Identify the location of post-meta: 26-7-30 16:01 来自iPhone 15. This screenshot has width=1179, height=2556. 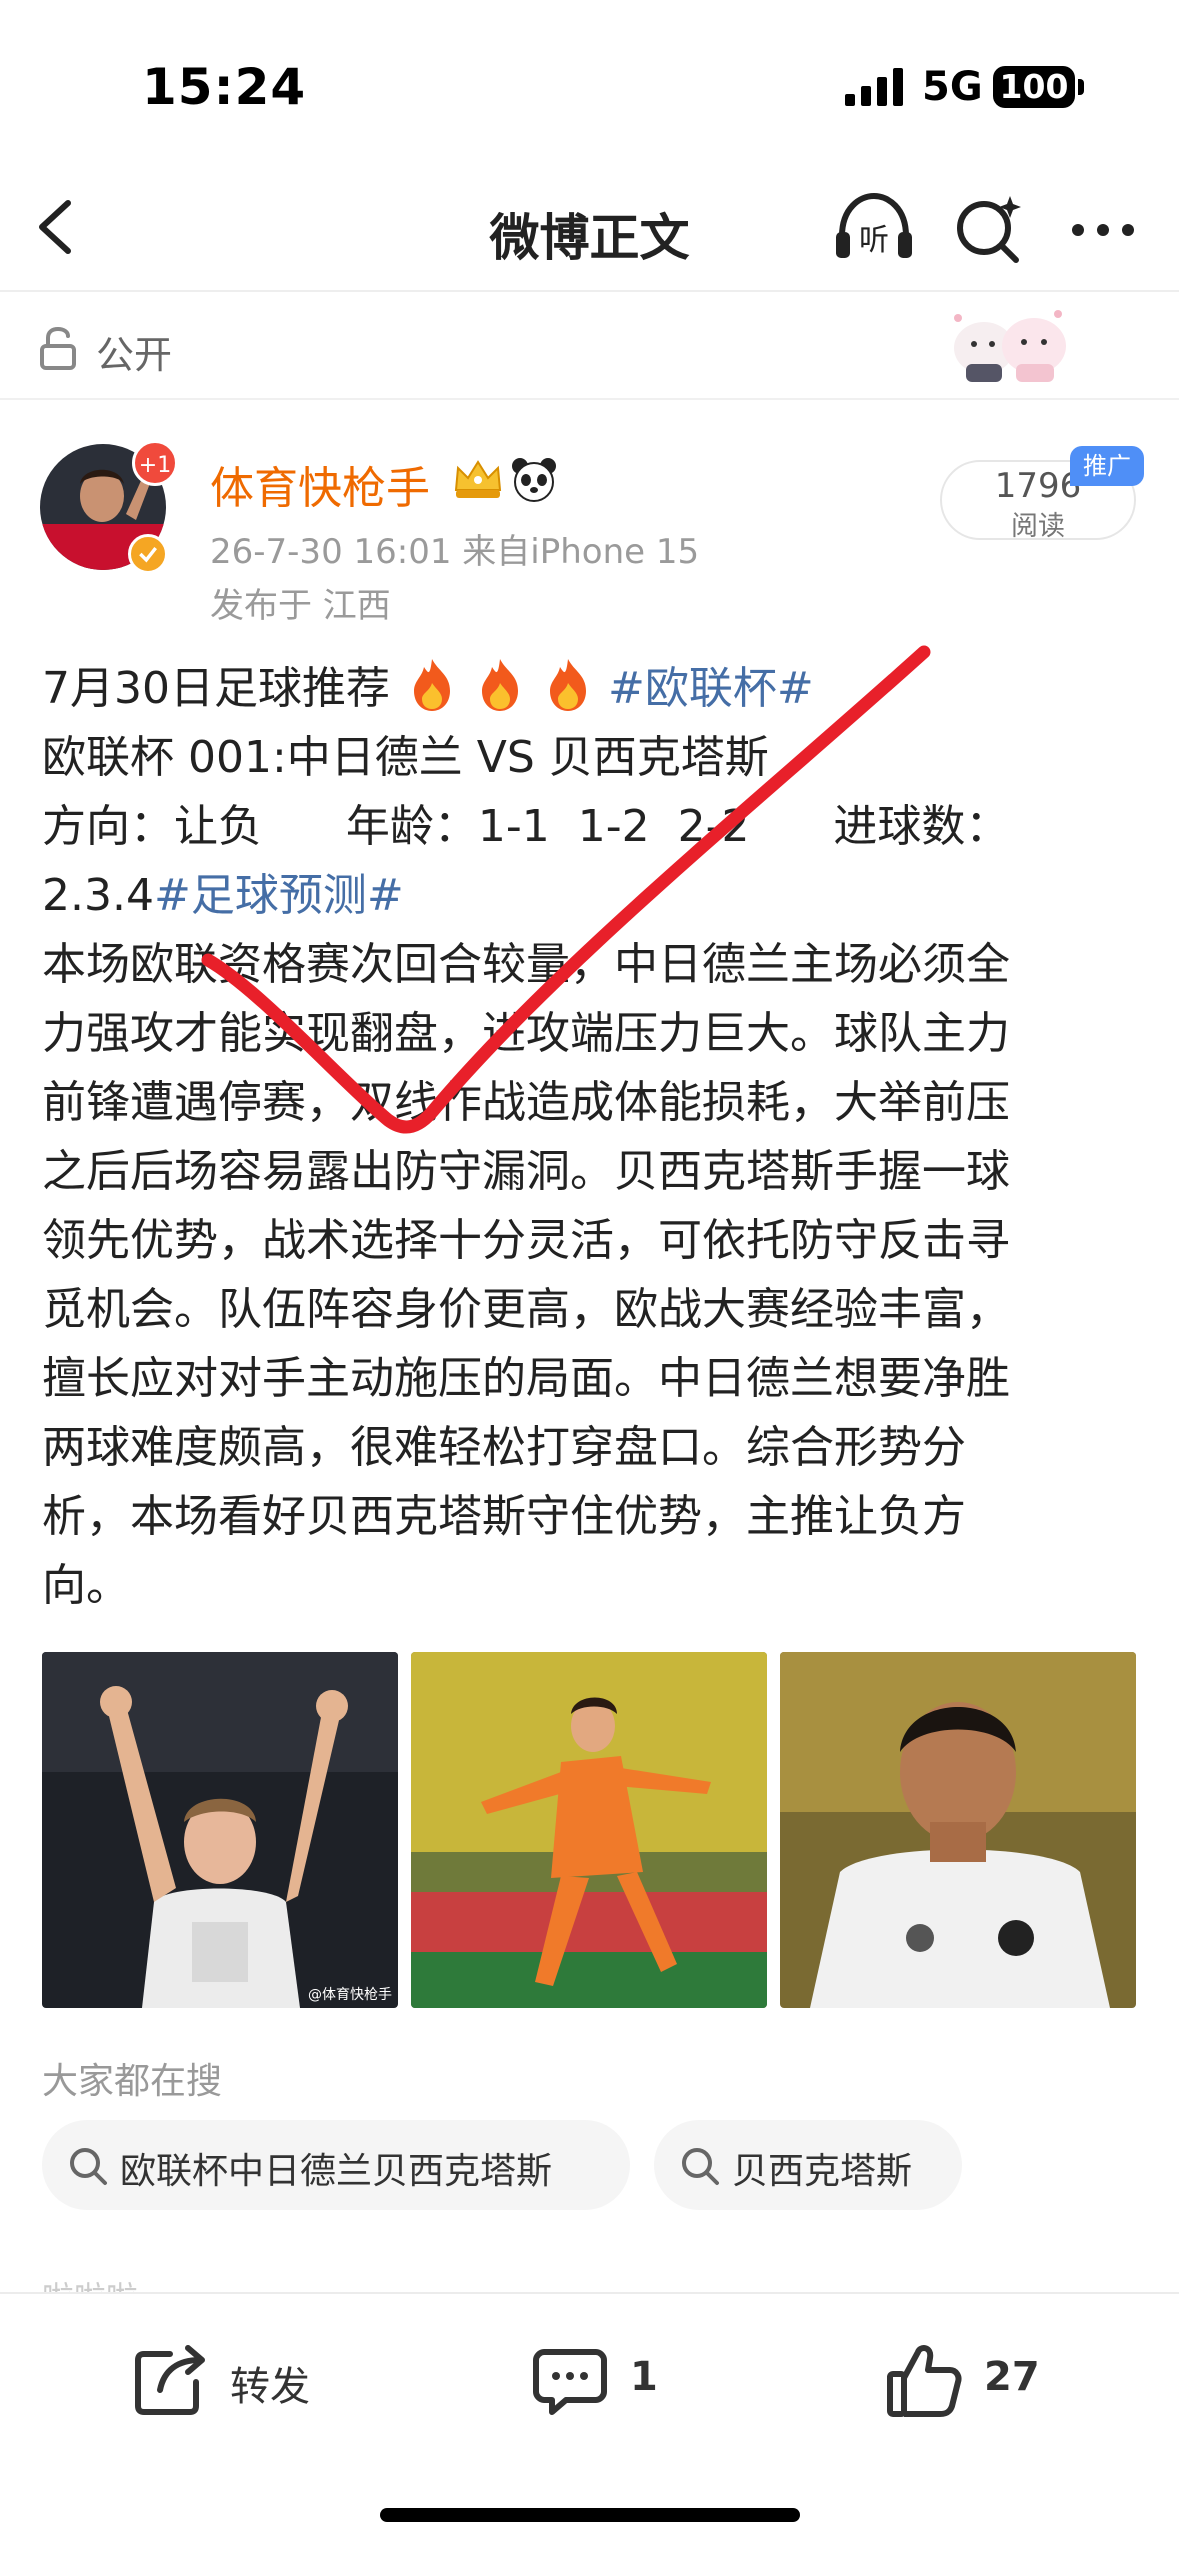
(455, 552).